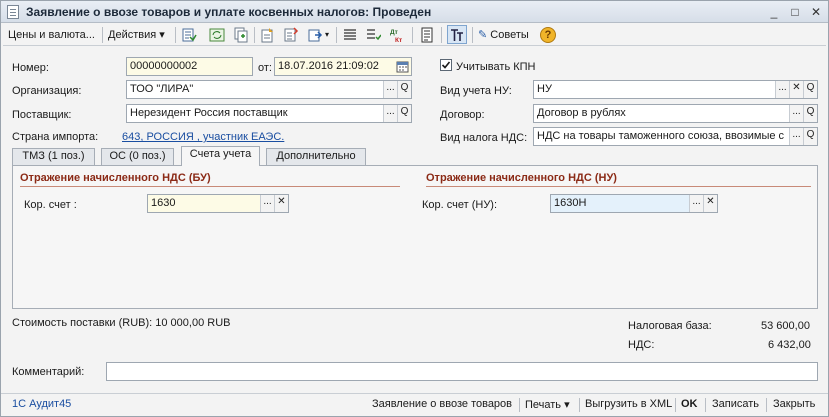 This screenshot has height=417, width=829. I want to click on bu-section-underline, so click(210, 186).